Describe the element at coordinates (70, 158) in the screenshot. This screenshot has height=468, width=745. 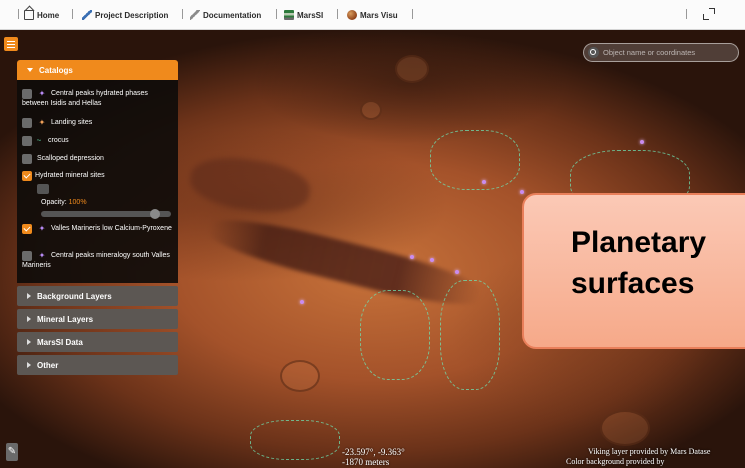
I see `layer-label: Scalloped depression` at that location.